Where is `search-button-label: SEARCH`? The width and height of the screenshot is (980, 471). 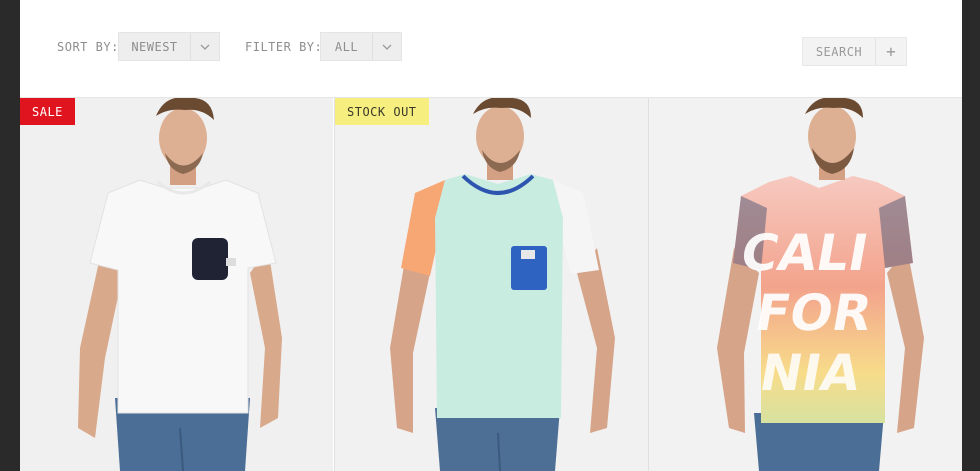 search-button-label: SEARCH is located at coordinates (839, 51).